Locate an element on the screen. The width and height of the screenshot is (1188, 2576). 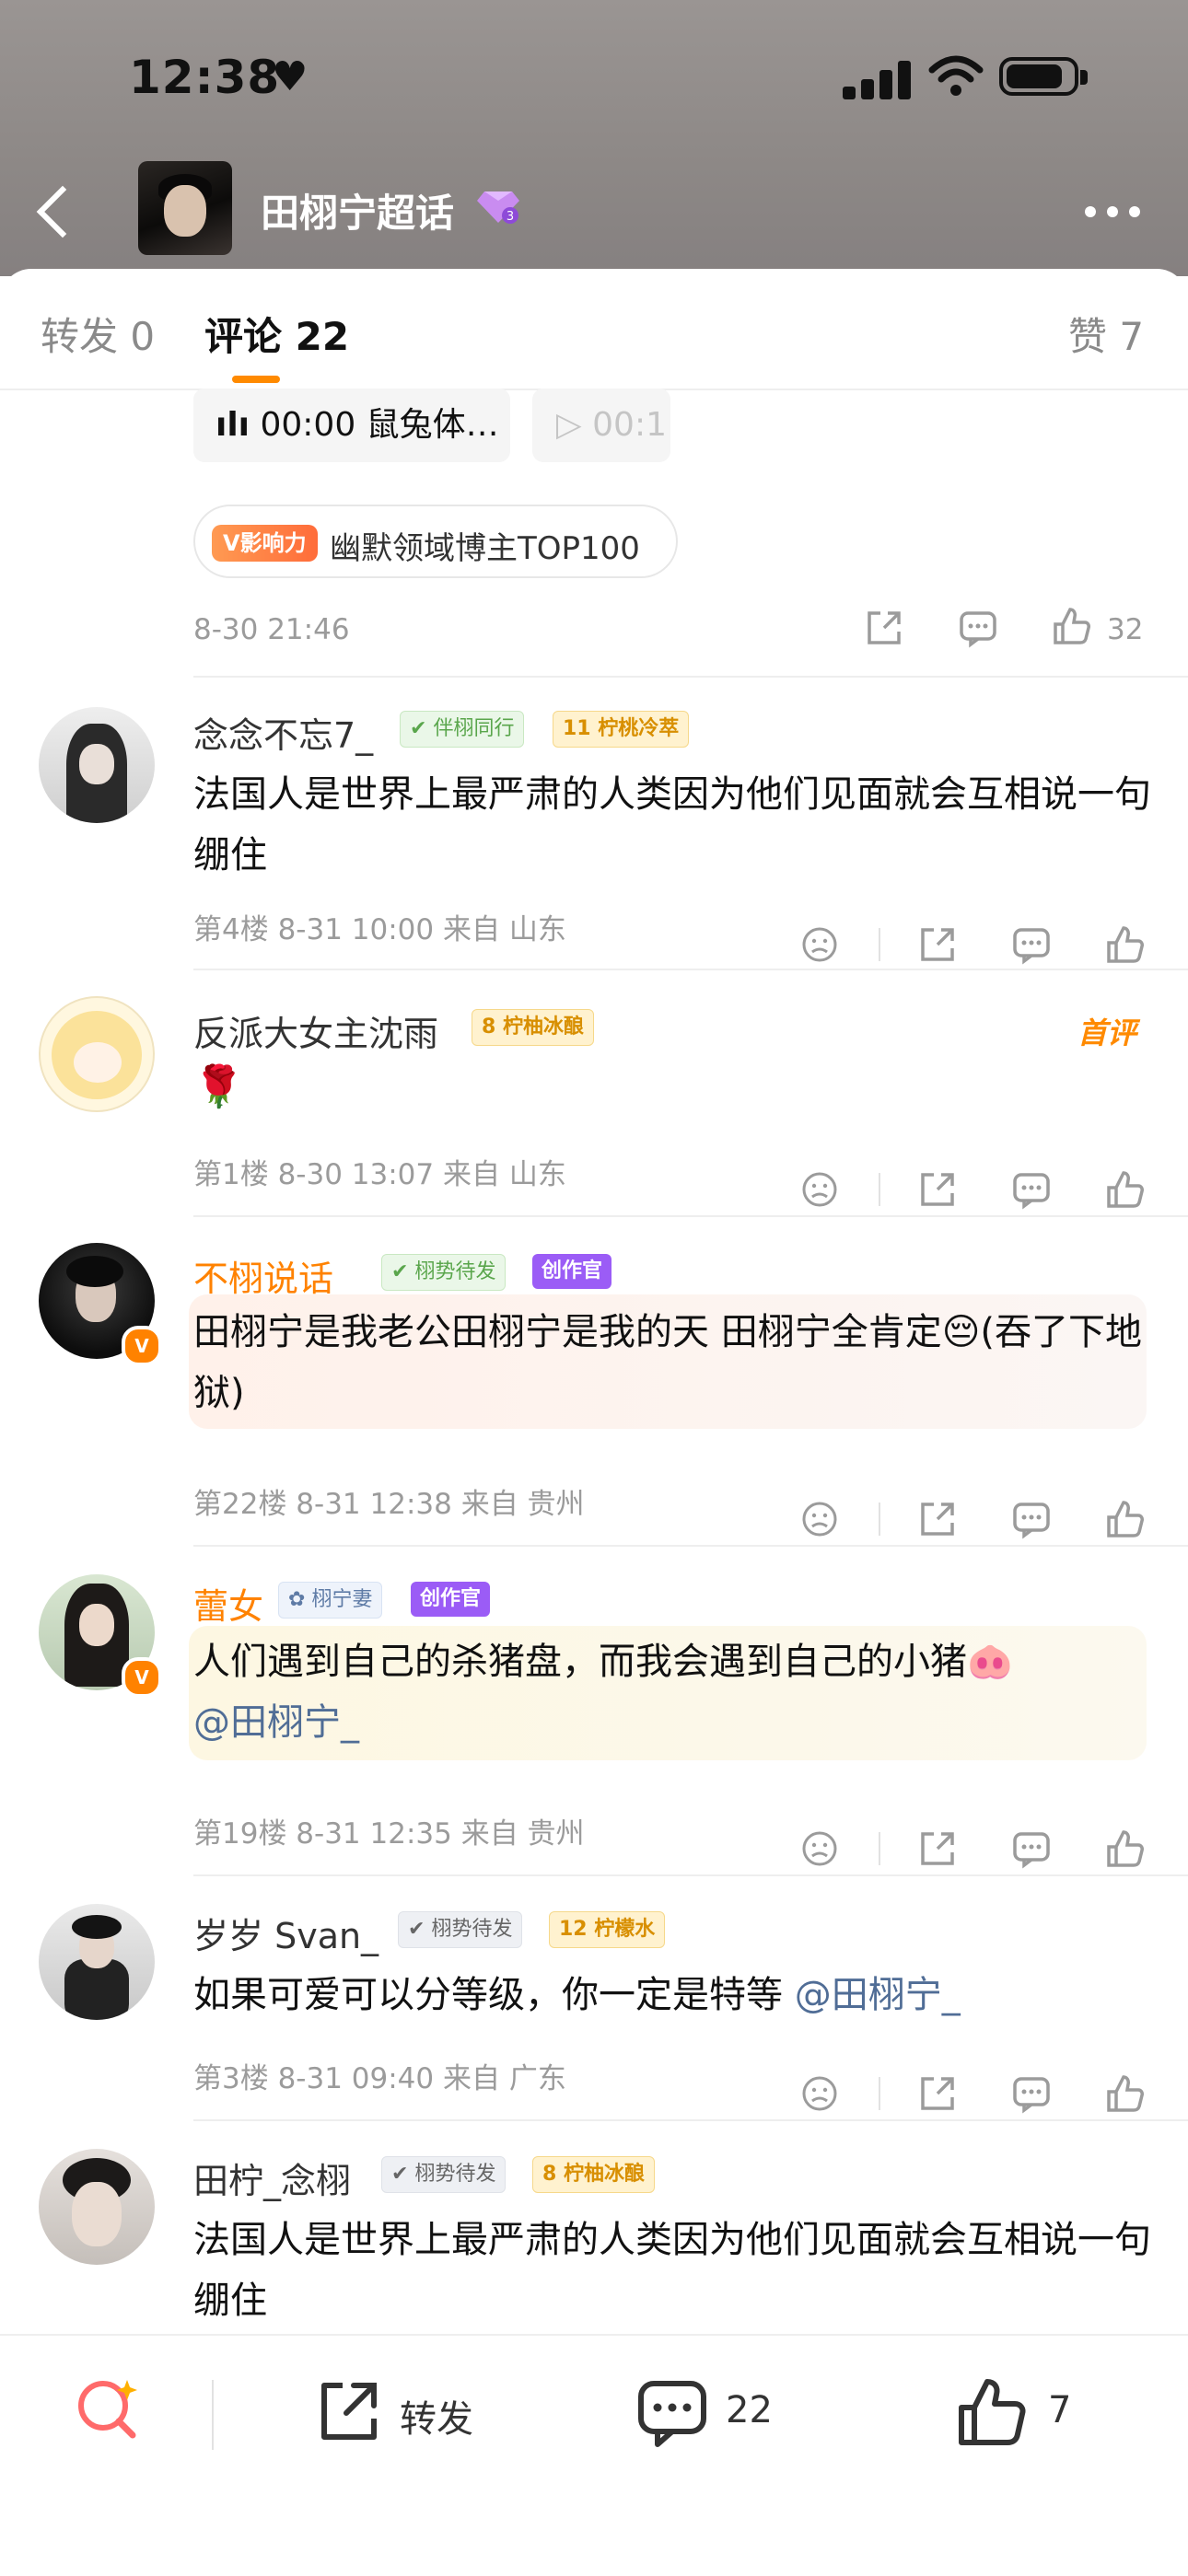
comment-text: 如果可爱可以分等级，你一定是特等 @田栩宁_ is located at coordinates (577, 1995).